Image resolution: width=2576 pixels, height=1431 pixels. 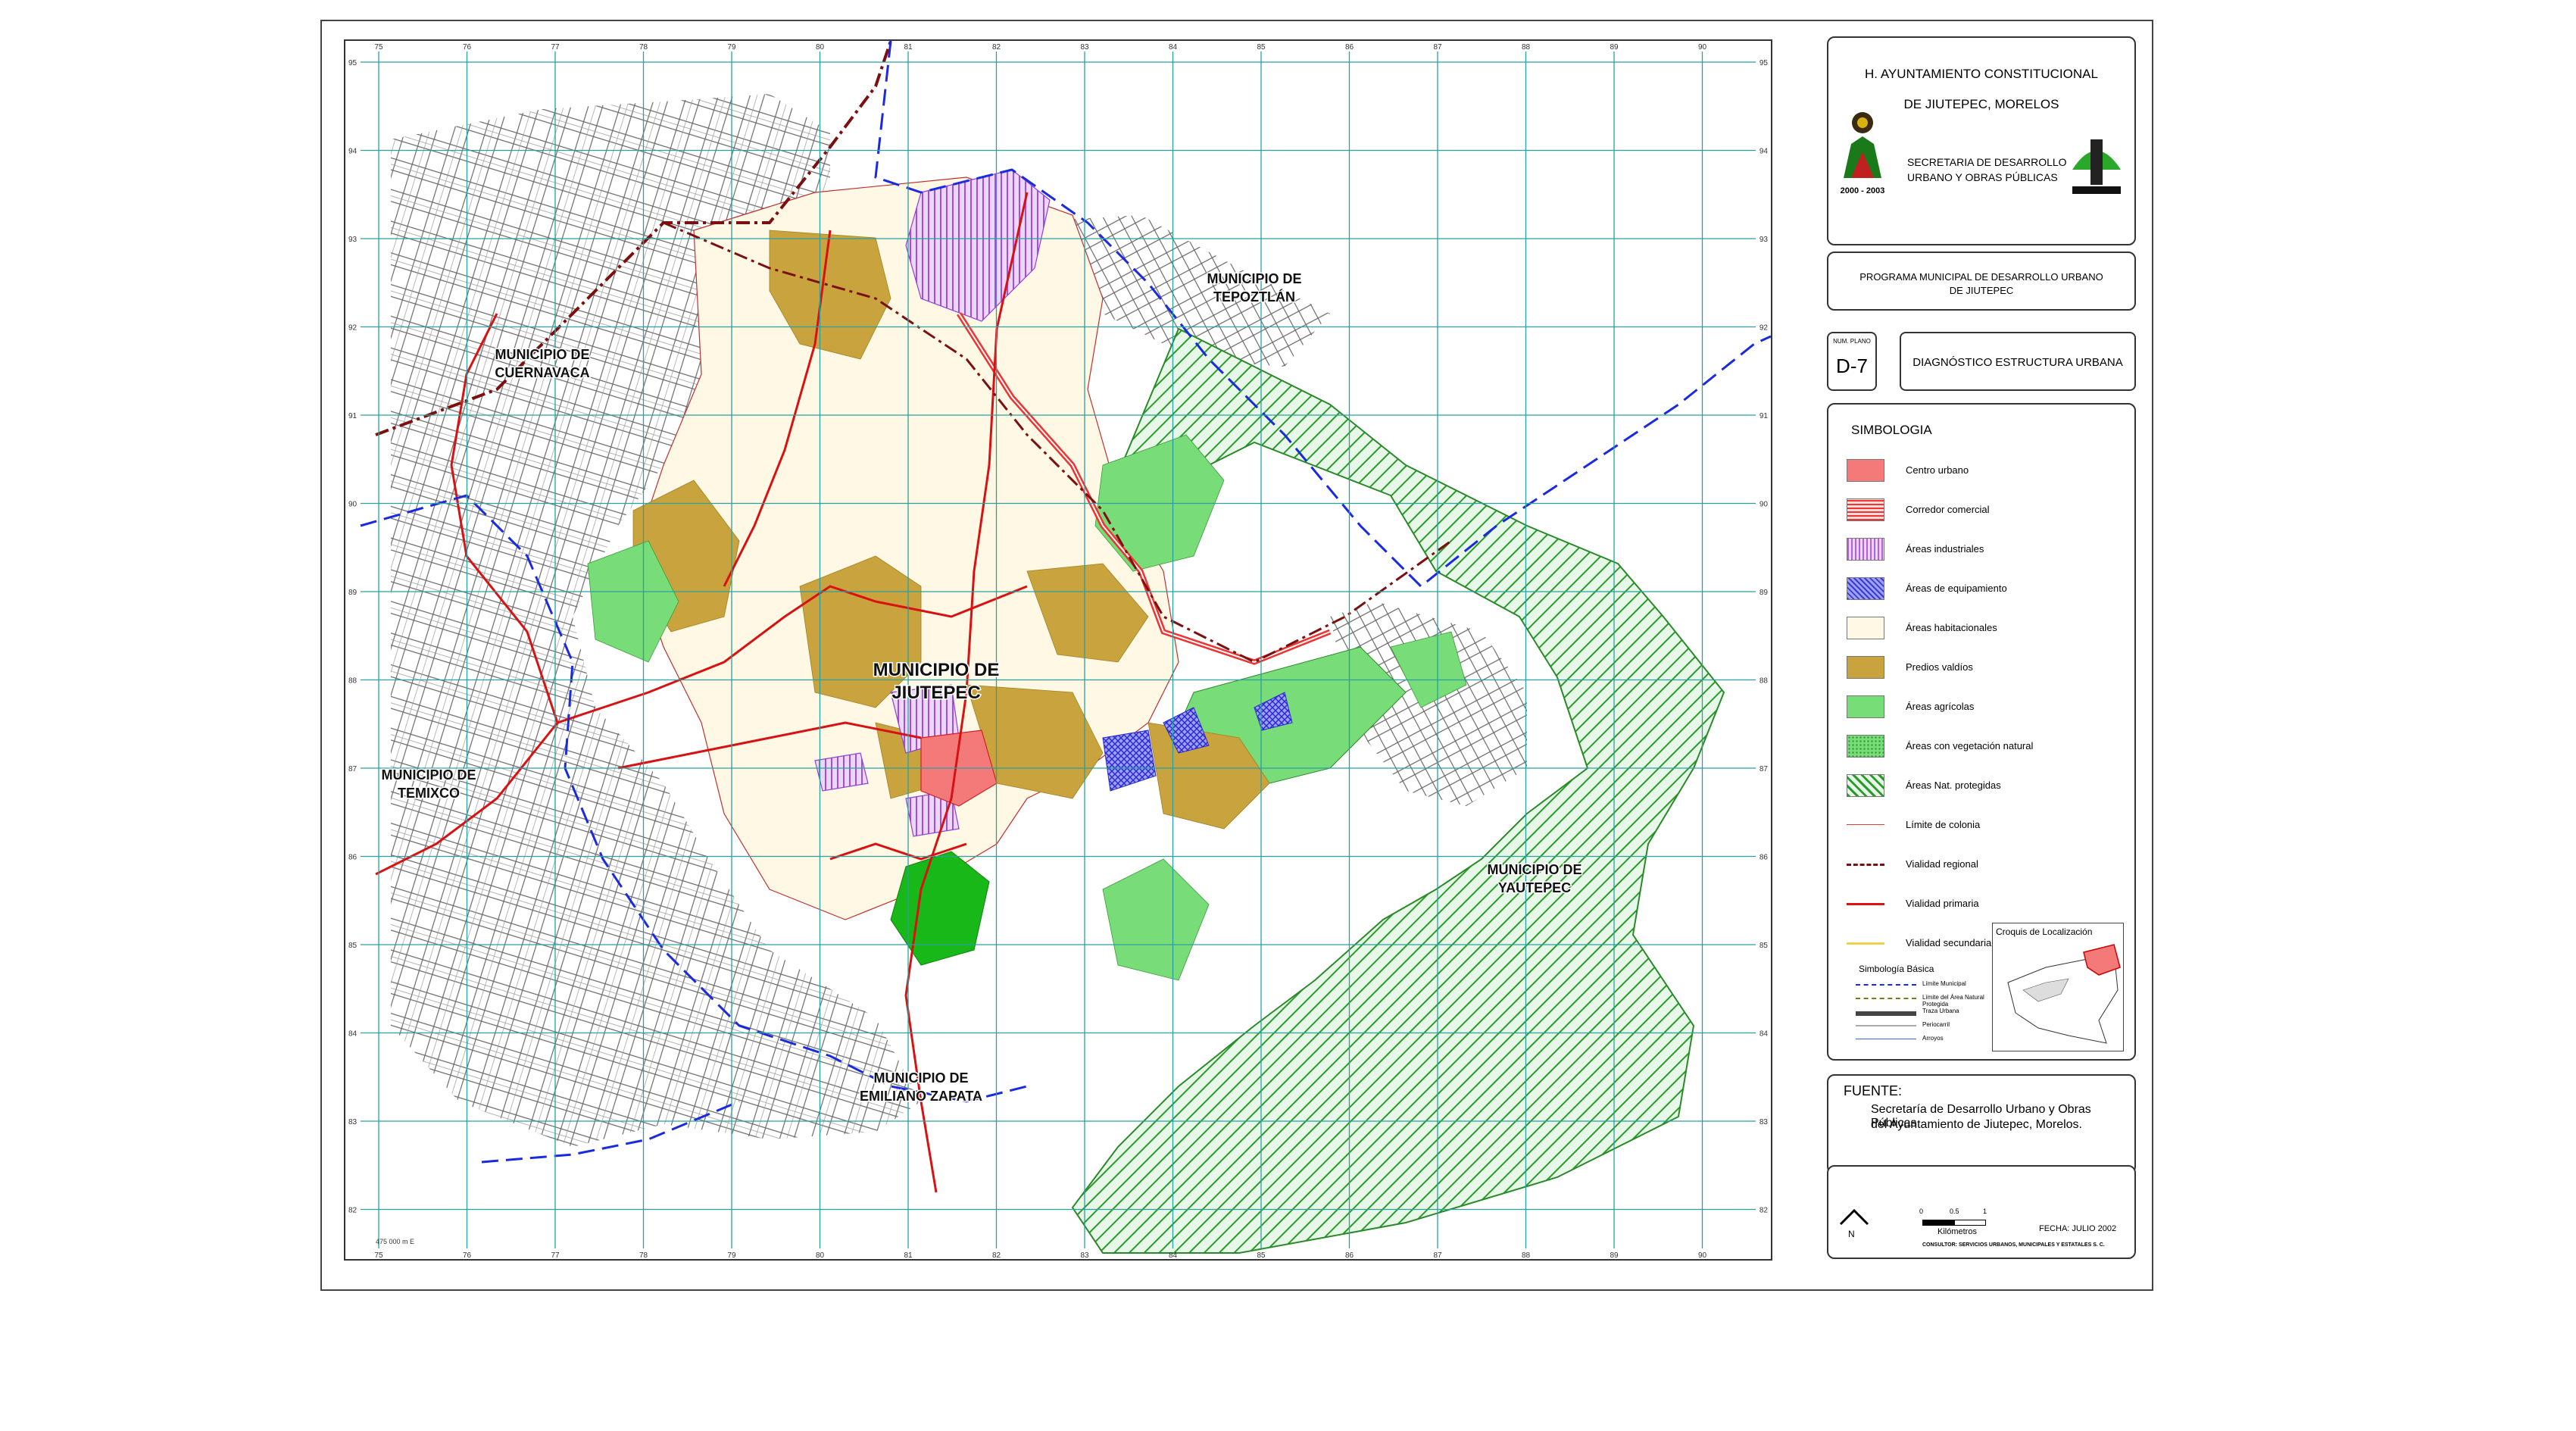 I want to click on plan-number: D-7, so click(x=1852, y=366).